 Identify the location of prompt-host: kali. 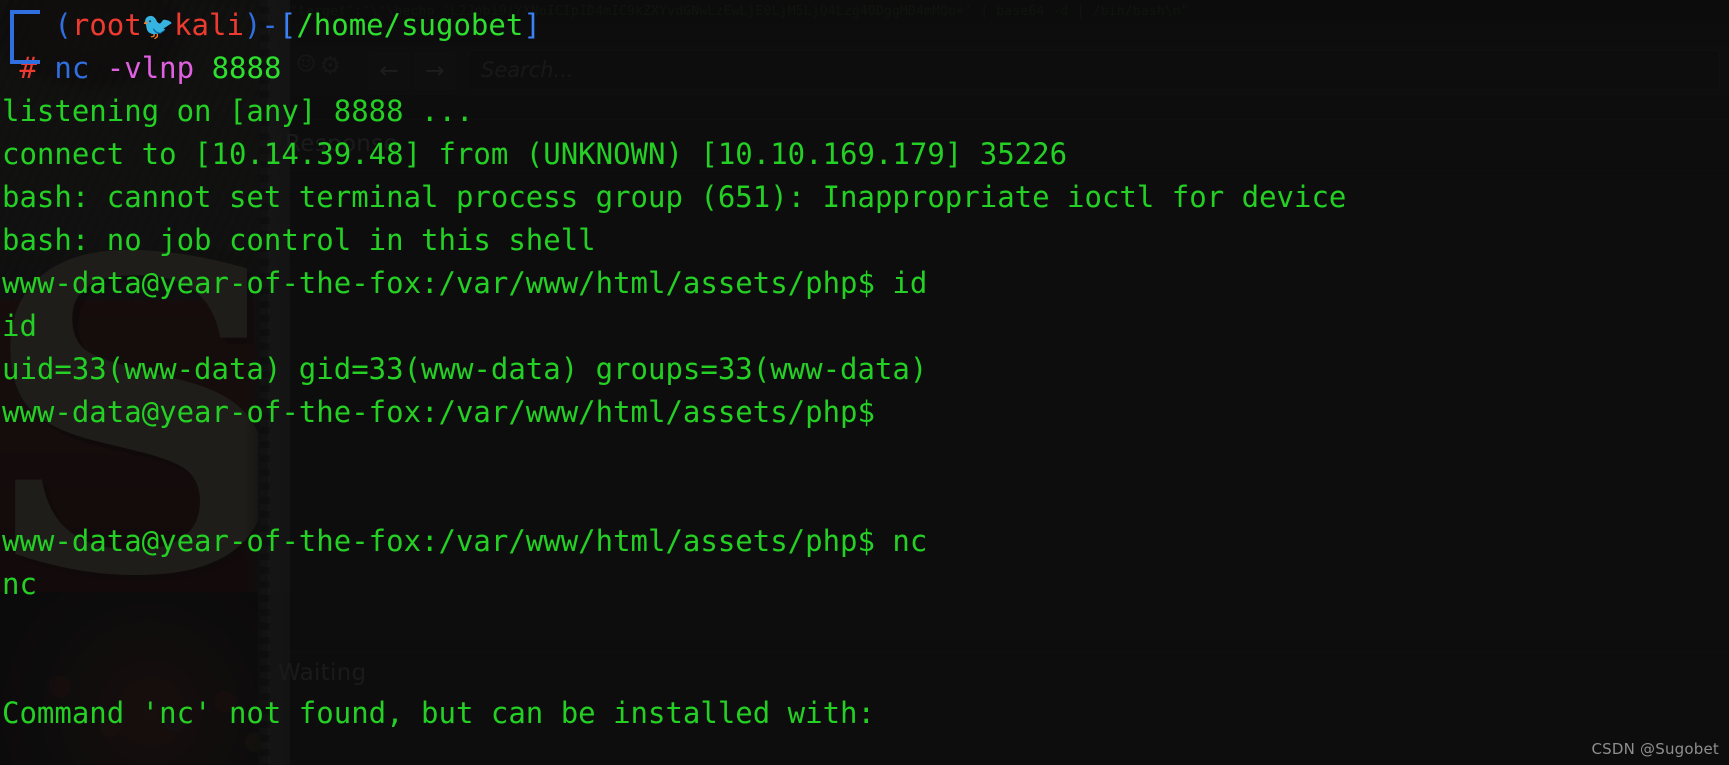
(209, 25).